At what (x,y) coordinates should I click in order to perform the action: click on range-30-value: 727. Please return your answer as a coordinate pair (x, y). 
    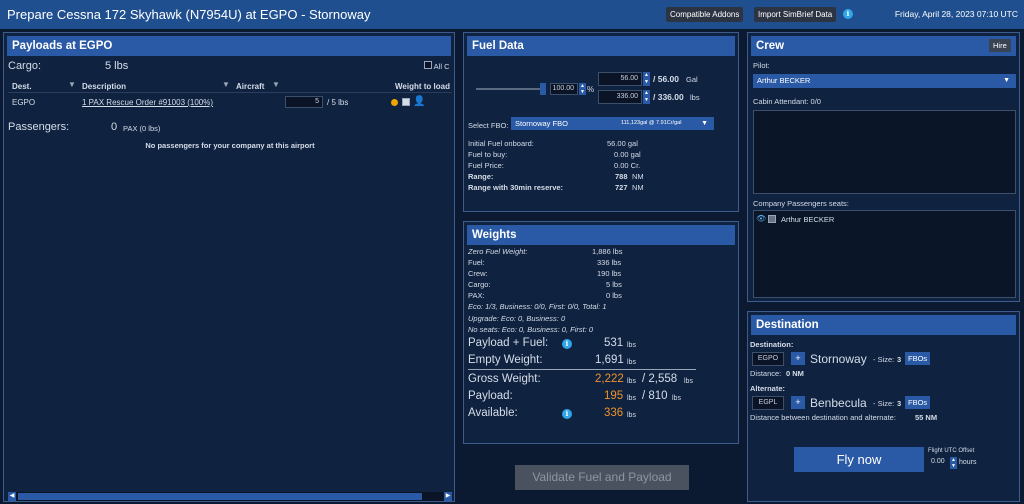
    Looking at the image, I should click on (621, 187).